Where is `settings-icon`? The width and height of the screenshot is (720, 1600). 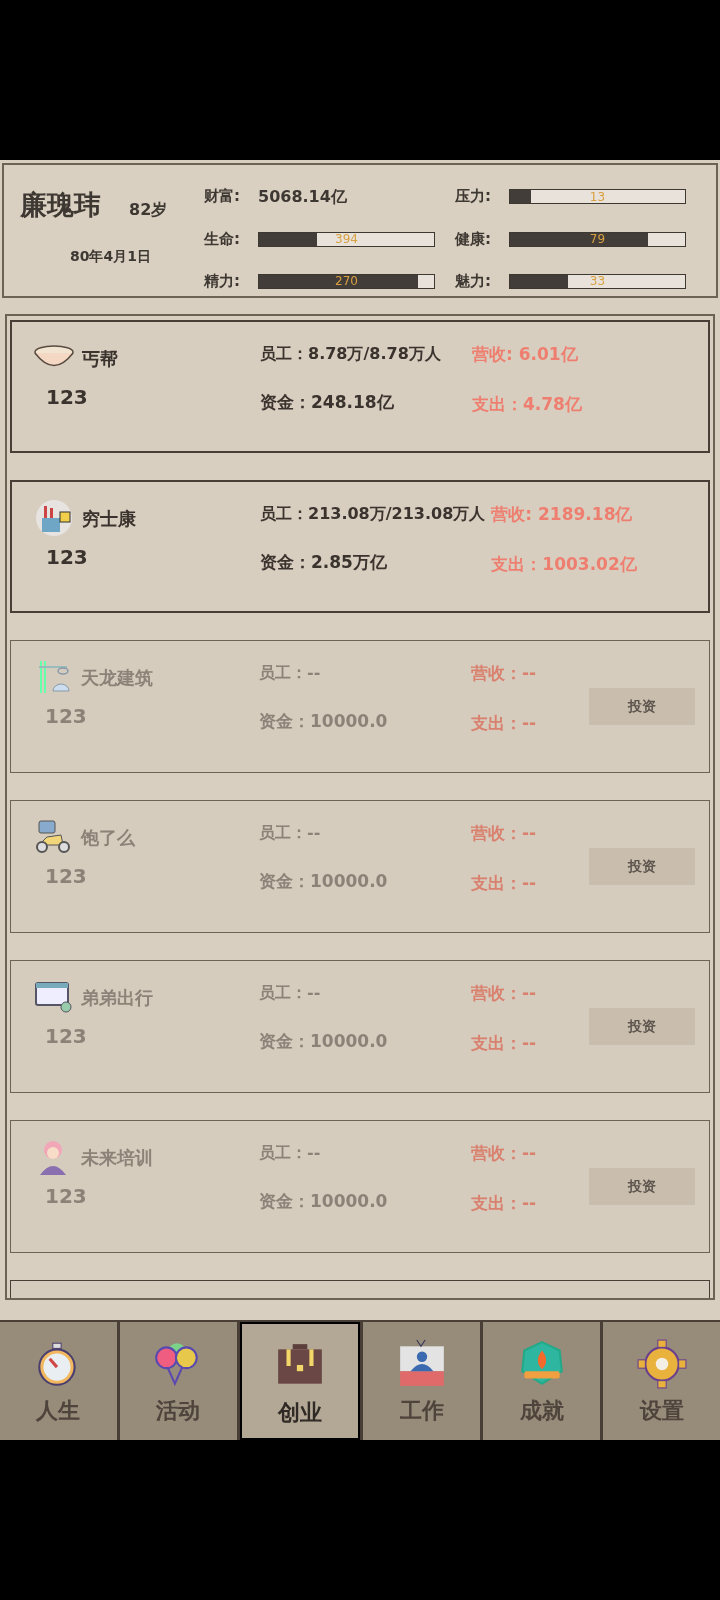
settings-icon is located at coordinates (661, 1364).